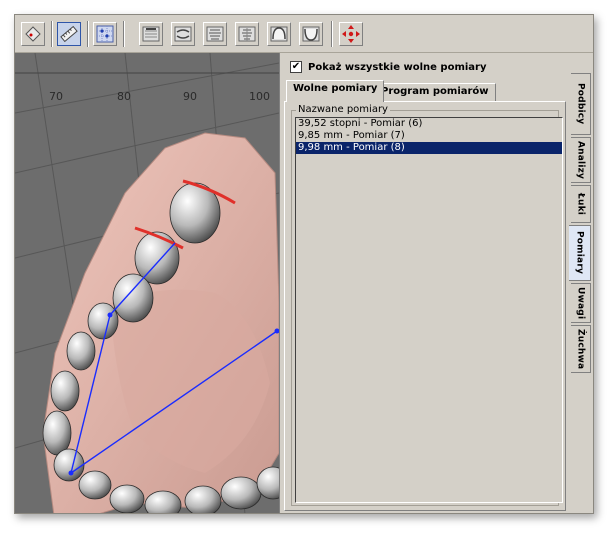  What do you see at coordinates (335, 91) in the screenshot?
I see `tab-free-measurements: Wolne pomiary` at bounding box center [335, 91].